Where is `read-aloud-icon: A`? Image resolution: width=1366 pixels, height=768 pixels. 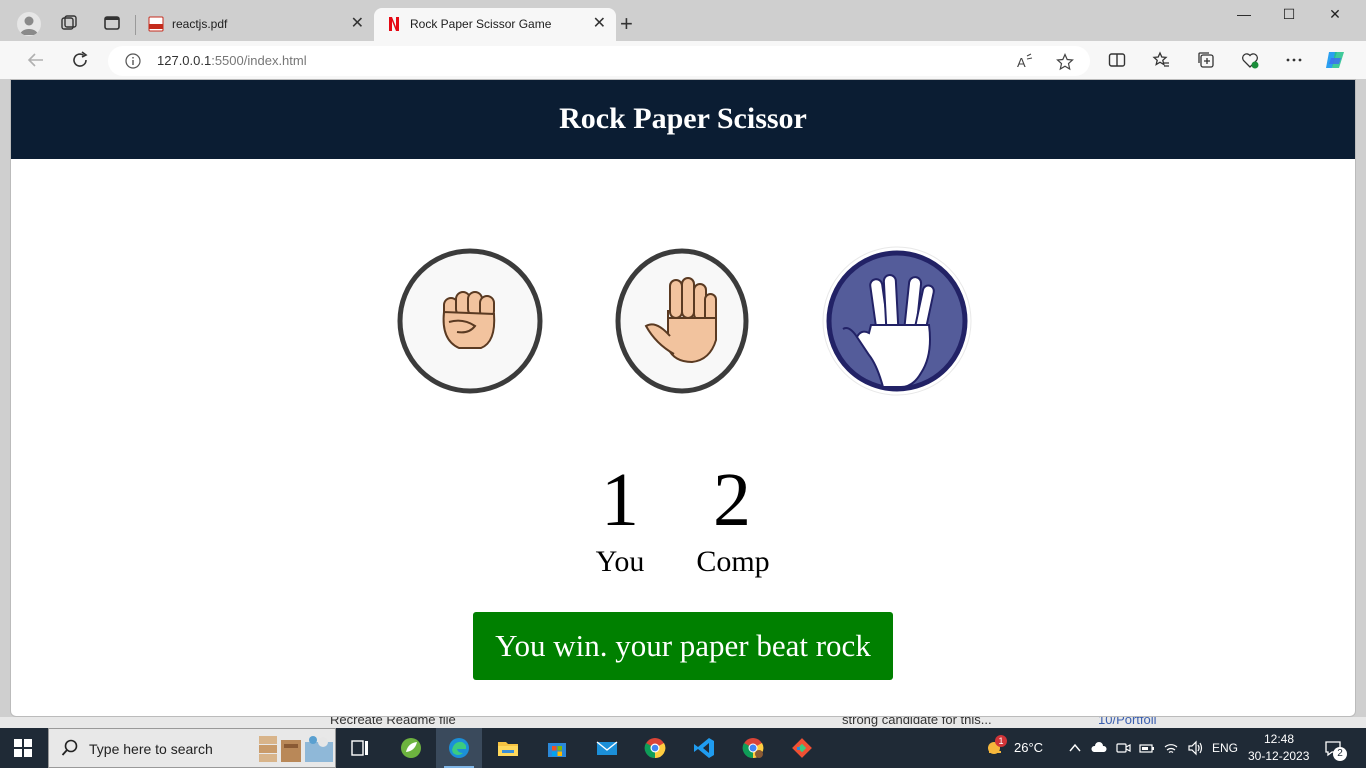 read-aloud-icon: A is located at coordinates (1025, 62).